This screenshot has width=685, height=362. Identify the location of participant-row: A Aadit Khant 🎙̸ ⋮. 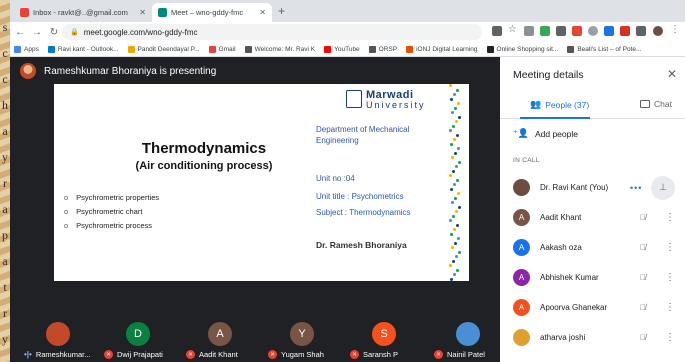
(592, 217).